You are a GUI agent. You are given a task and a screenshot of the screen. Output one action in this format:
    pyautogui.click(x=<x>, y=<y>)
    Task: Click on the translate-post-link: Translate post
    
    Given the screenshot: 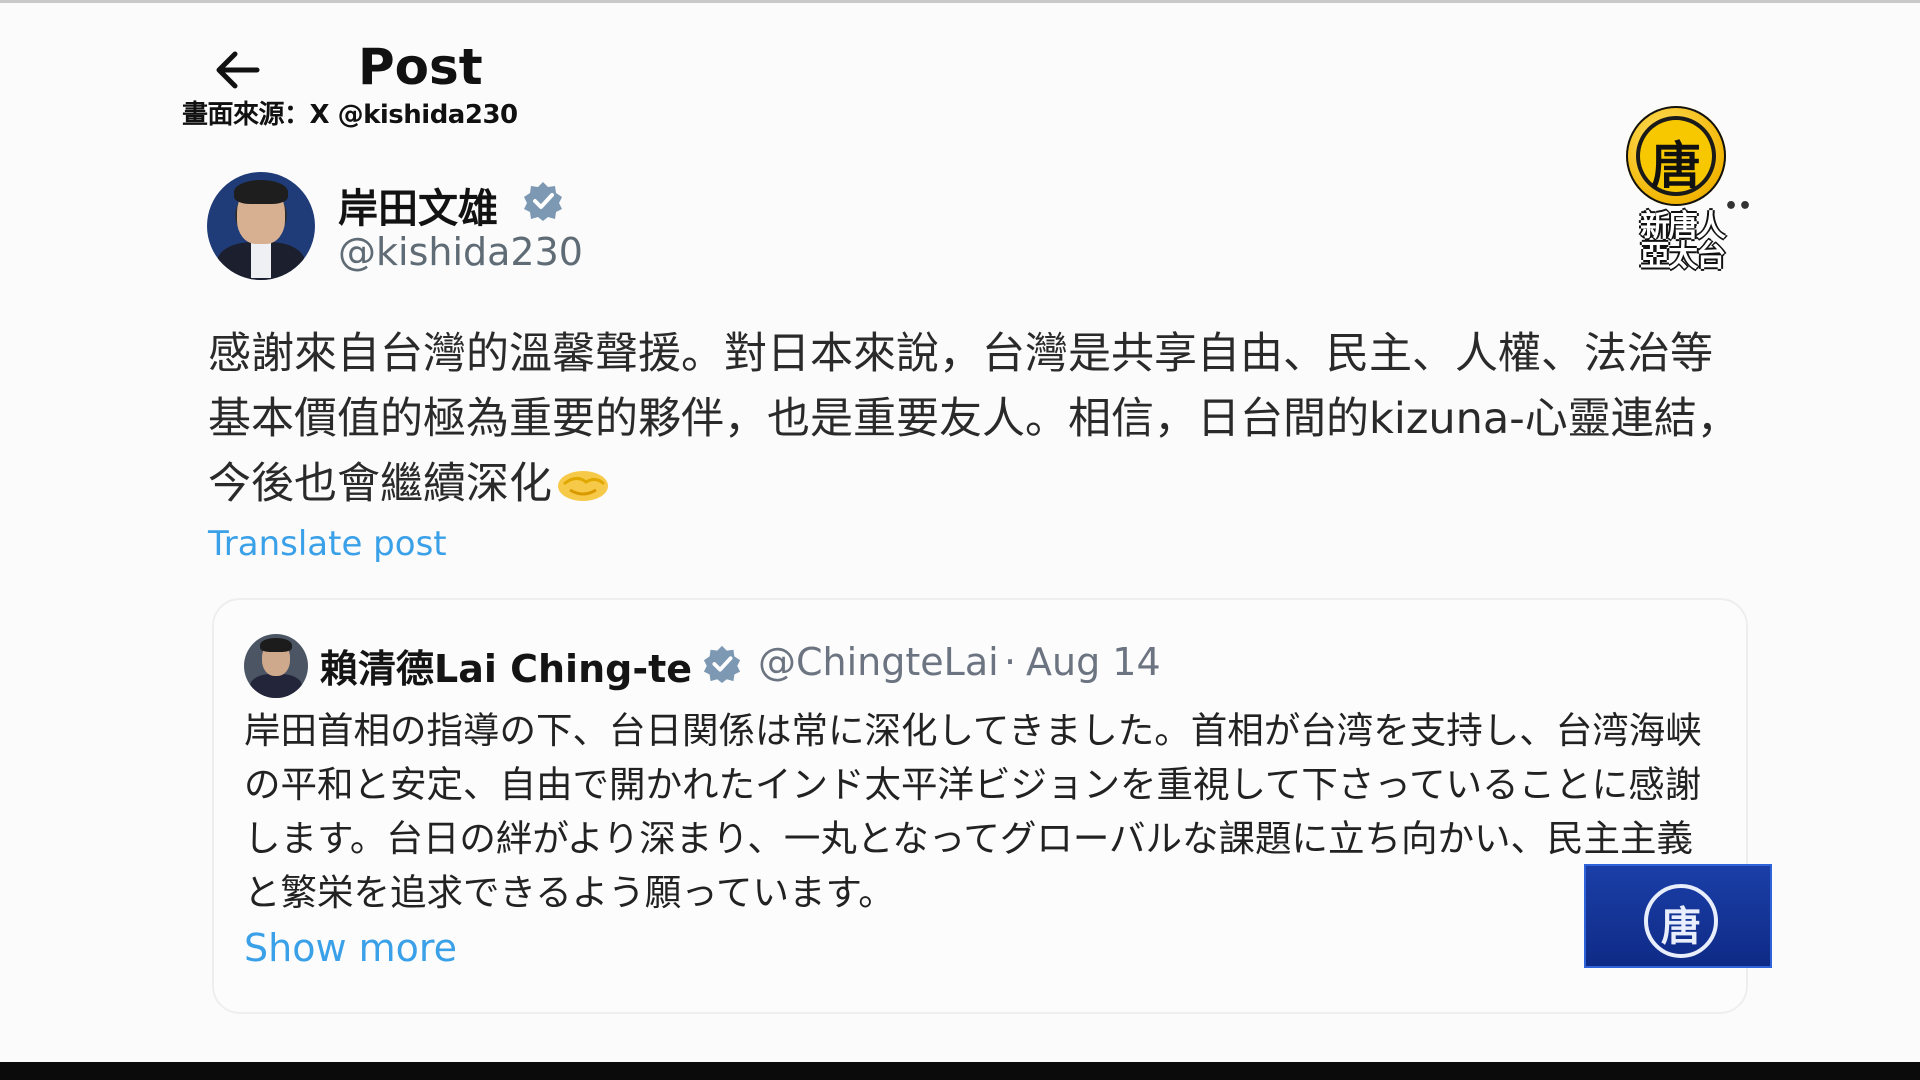 What is the action you would take?
    pyautogui.click(x=327, y=544)
    